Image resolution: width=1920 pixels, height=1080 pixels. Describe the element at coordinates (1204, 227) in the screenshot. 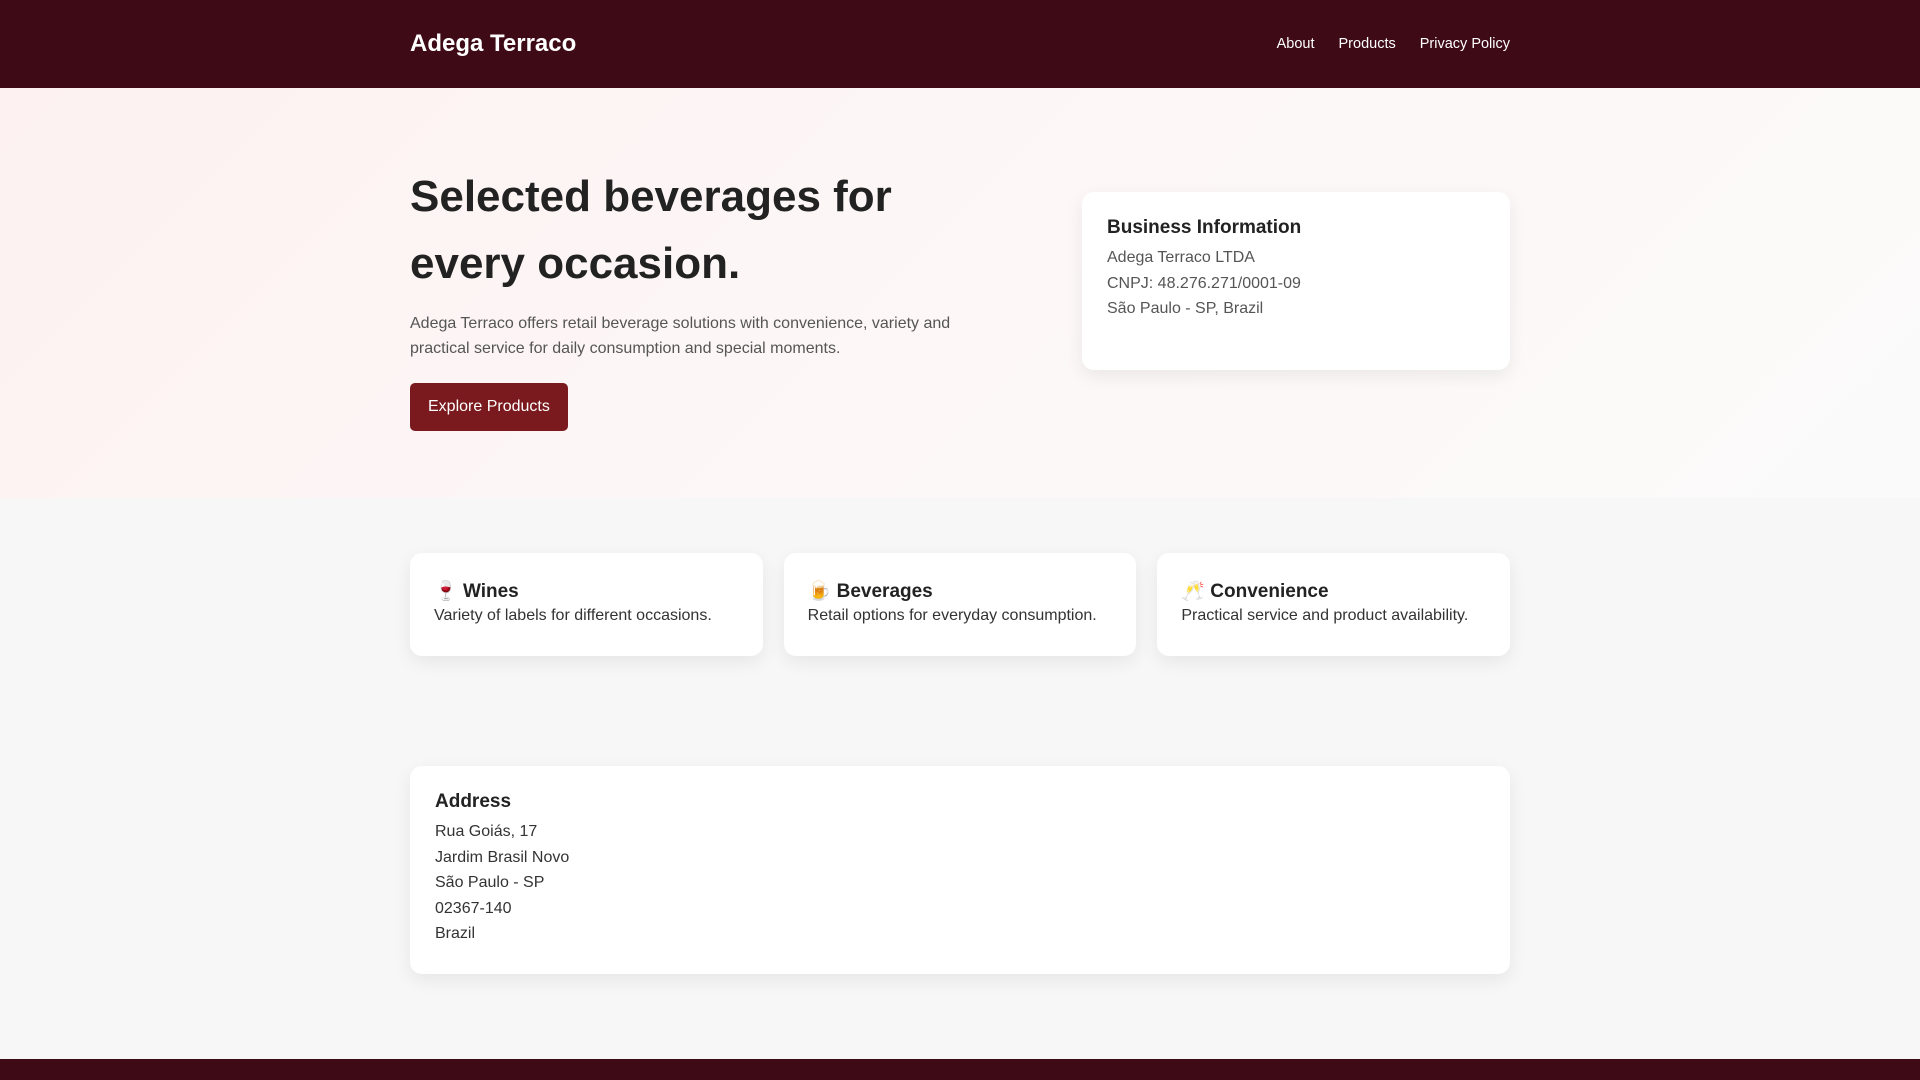

I see `business-info-title: Business Information` at that location.